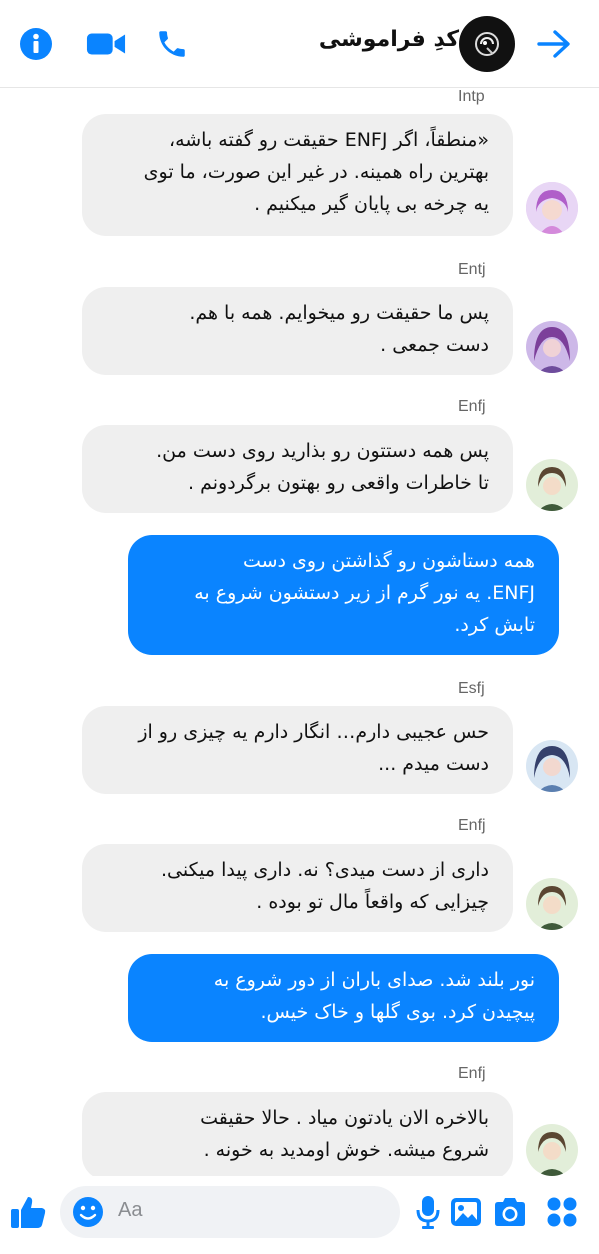  I want to click on message-composer: Aa, so click(299, 1215).